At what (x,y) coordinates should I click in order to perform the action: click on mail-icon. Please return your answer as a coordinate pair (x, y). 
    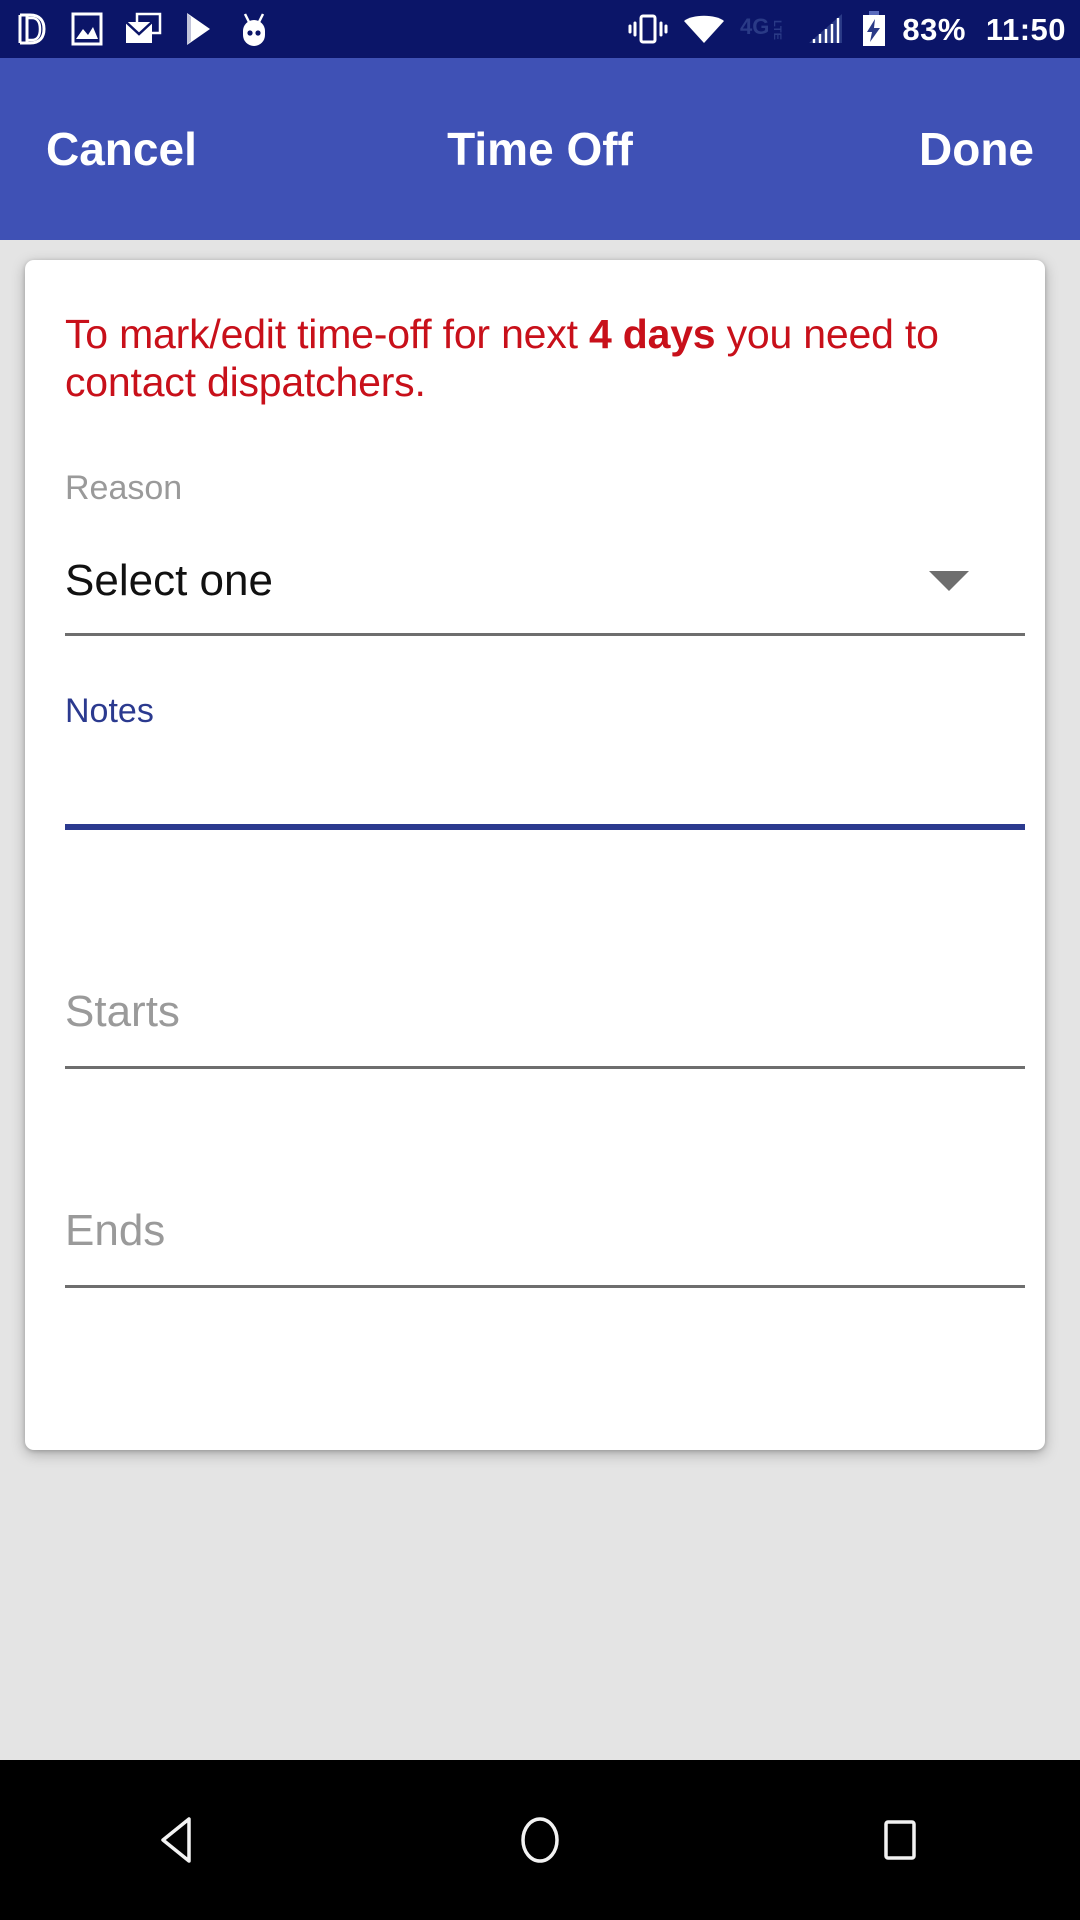
    Looking at the image, I should click on (143, 29).